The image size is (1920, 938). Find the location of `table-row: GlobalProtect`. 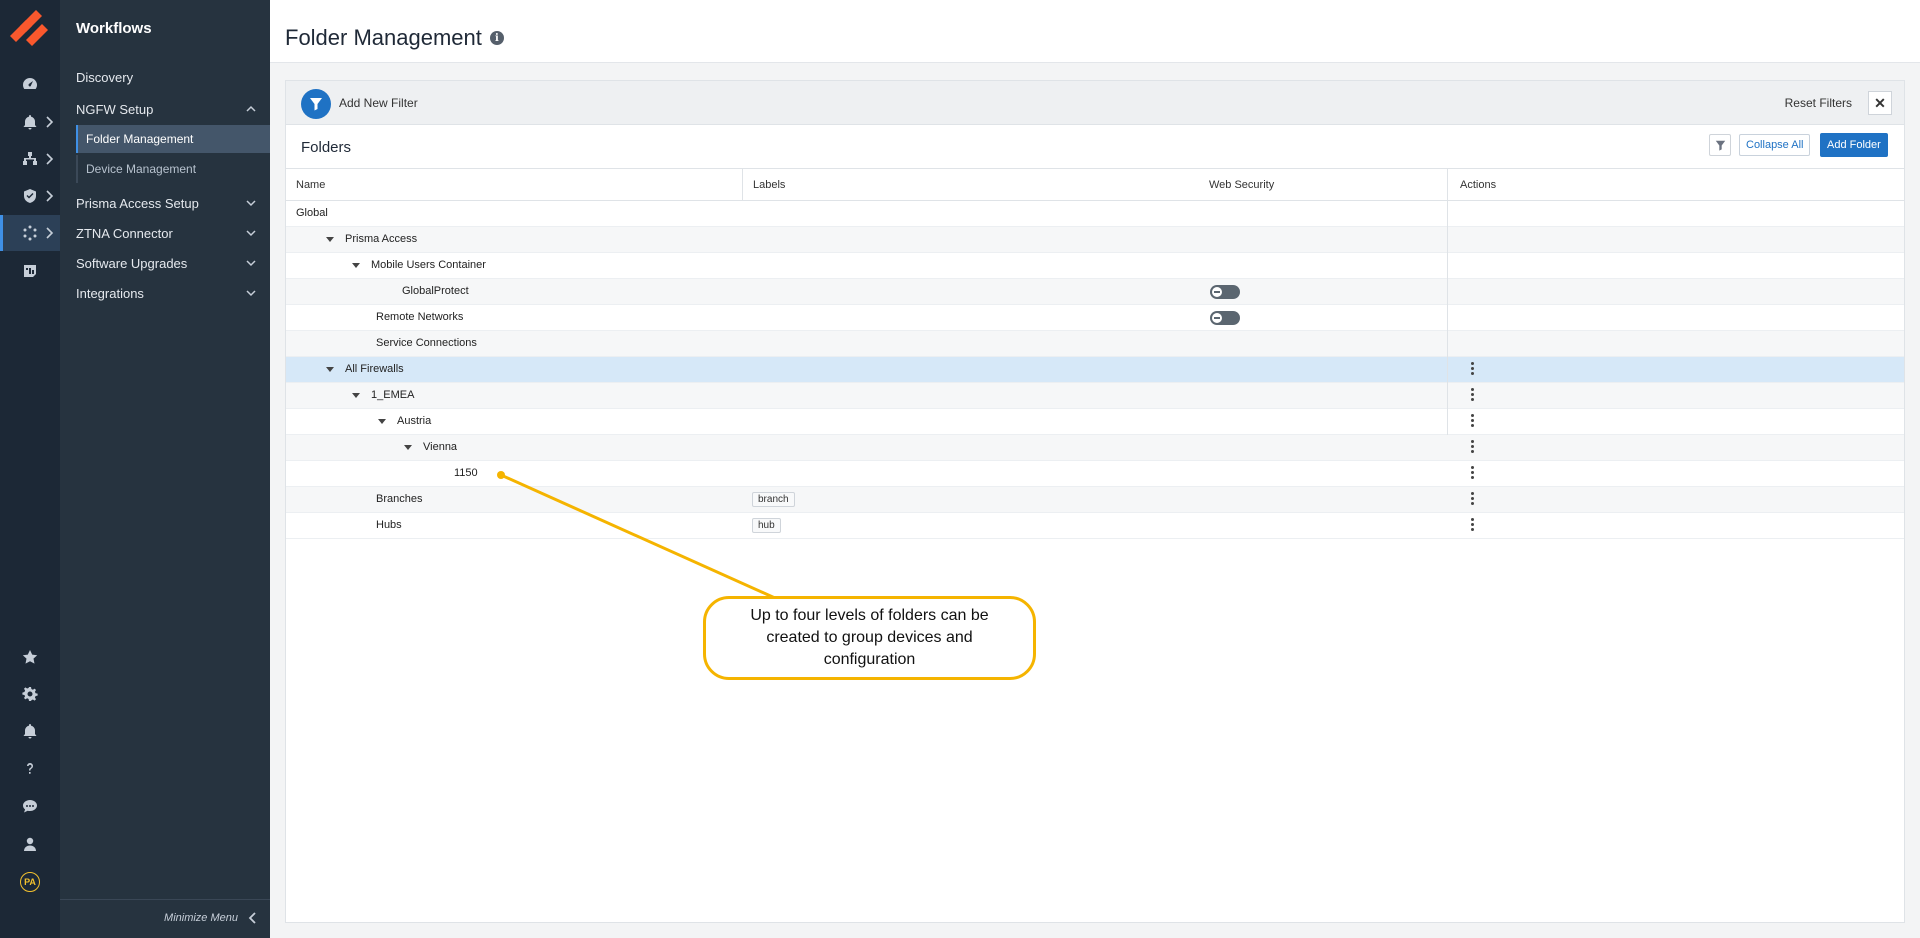

table-row: GlobalProtect is located at coordinates (1095, 292).